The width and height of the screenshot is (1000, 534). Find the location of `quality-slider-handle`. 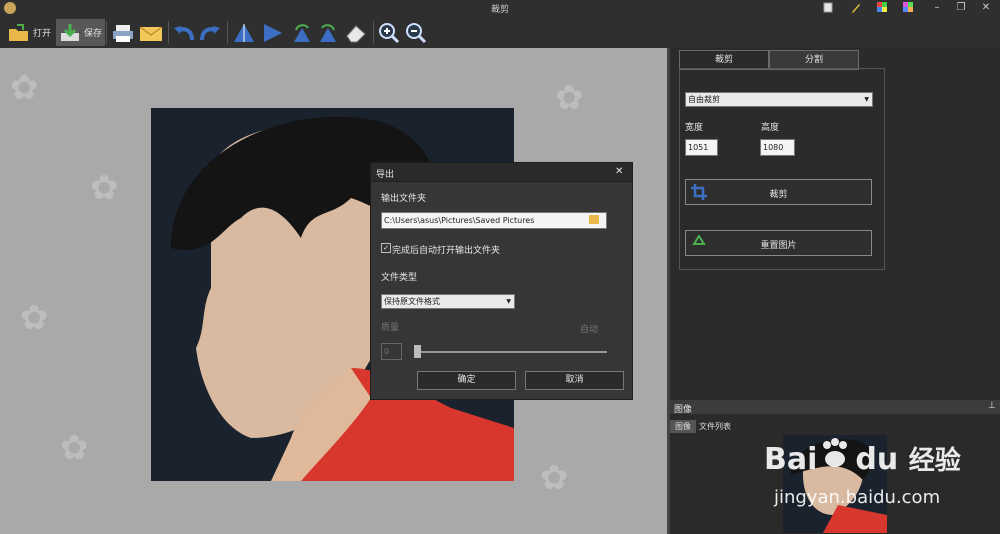

quality-slider-handle is located at coordinates (417, 351).